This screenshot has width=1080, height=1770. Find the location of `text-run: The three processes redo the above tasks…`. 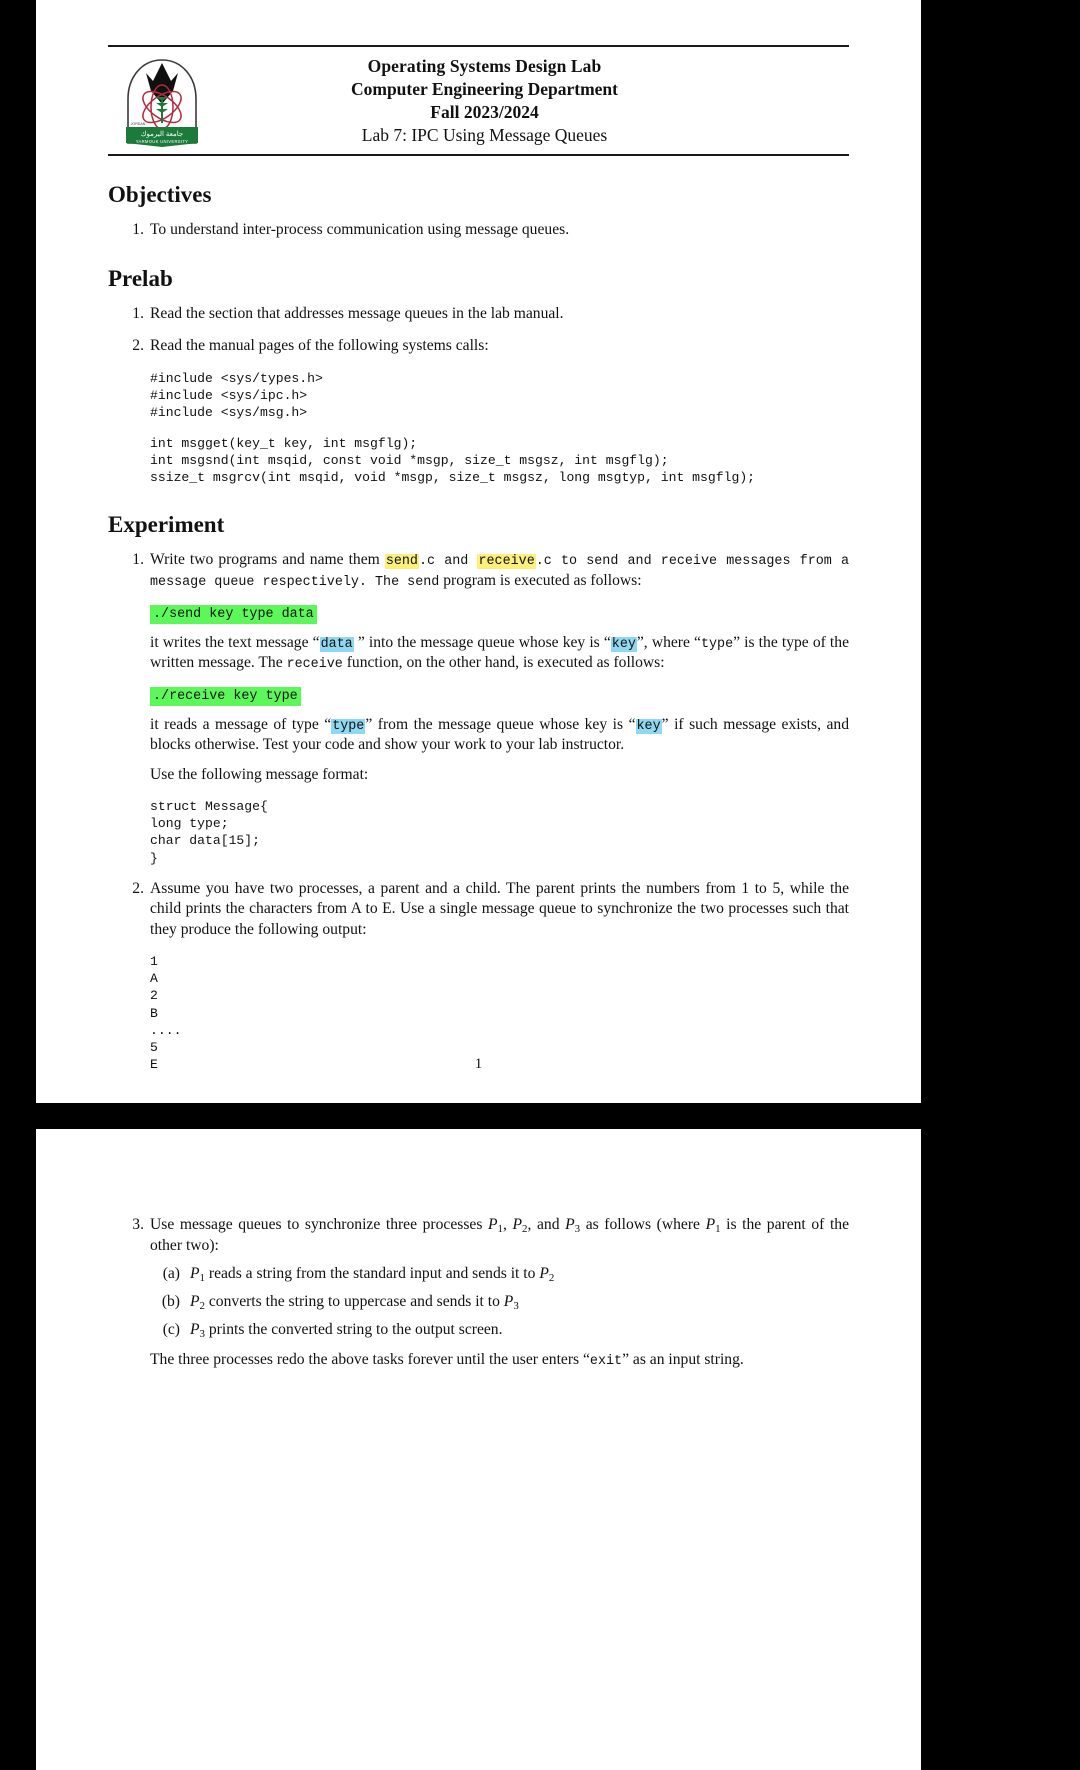

text-run: The three processes redo the above tasks… is located at coordinates (370, 1360).